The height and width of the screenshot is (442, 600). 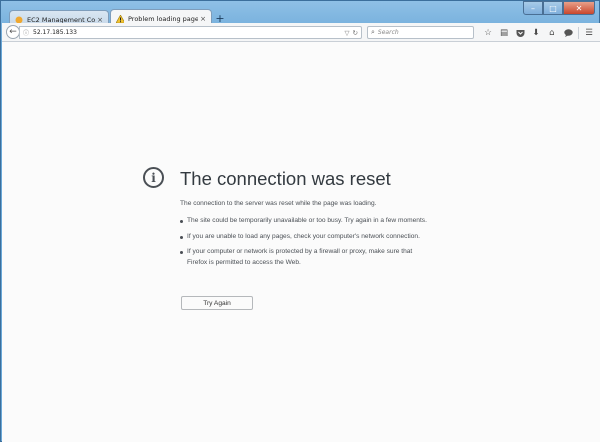 What do you see at coordinates (217, 303) in the screenshot?
I see `try-again-button: Try Again` at bounding box center [217, 303].